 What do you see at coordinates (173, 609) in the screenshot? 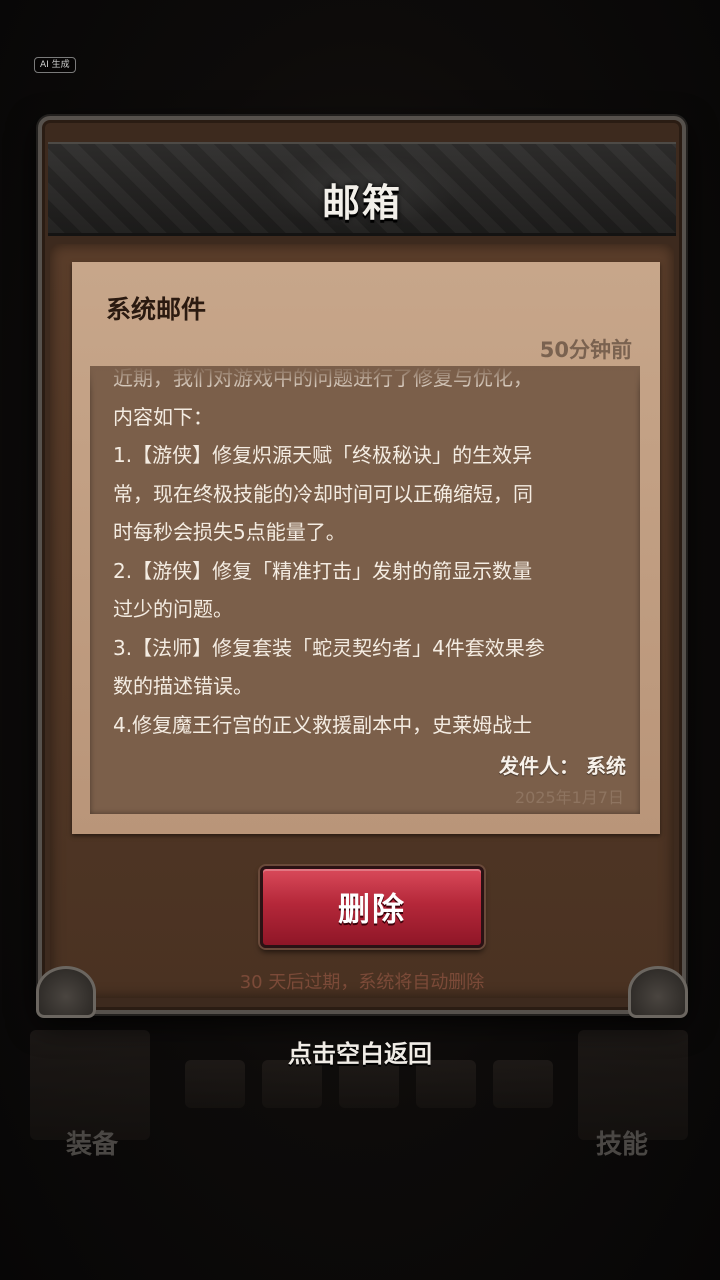
I see `mail-body-line: 过少的问题。` at bounding box center [173, 609].